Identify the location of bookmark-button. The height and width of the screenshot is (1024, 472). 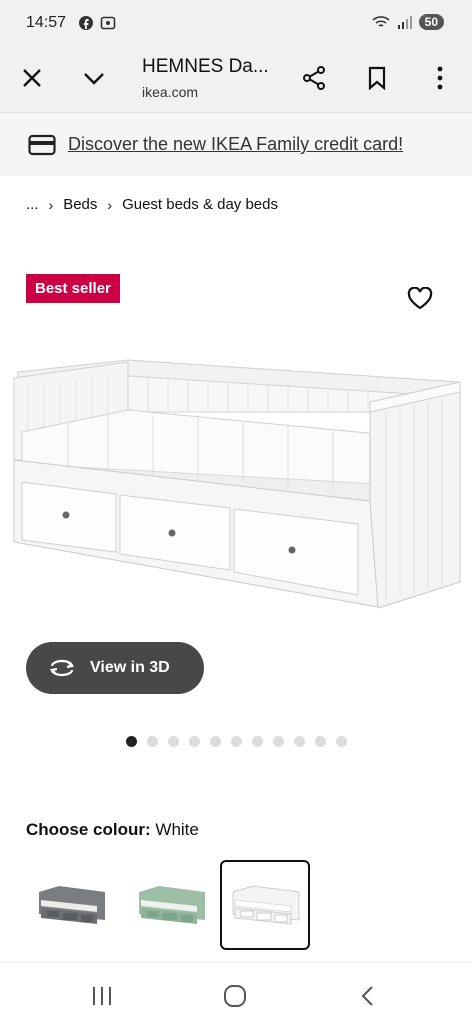
(377, 78).